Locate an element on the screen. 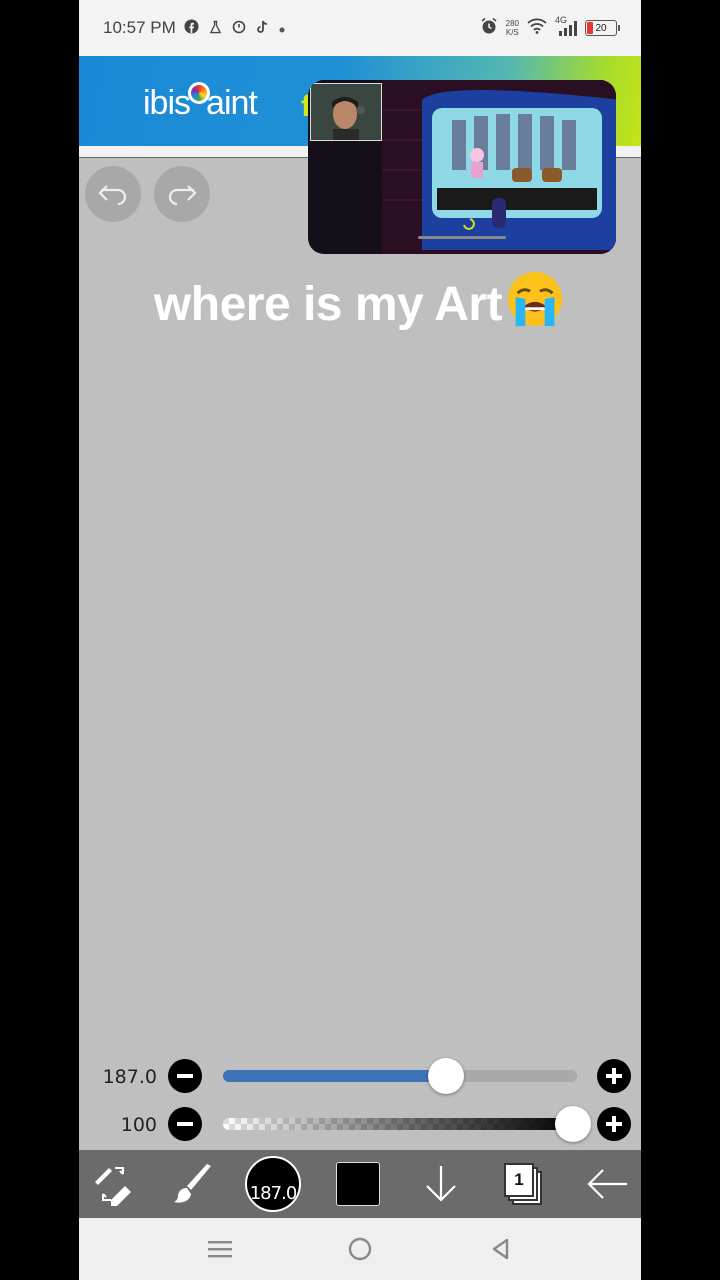 The width and height of the screenshot is (720, 1280). layers-icon: 1 is located at coordinates (524, 1184).